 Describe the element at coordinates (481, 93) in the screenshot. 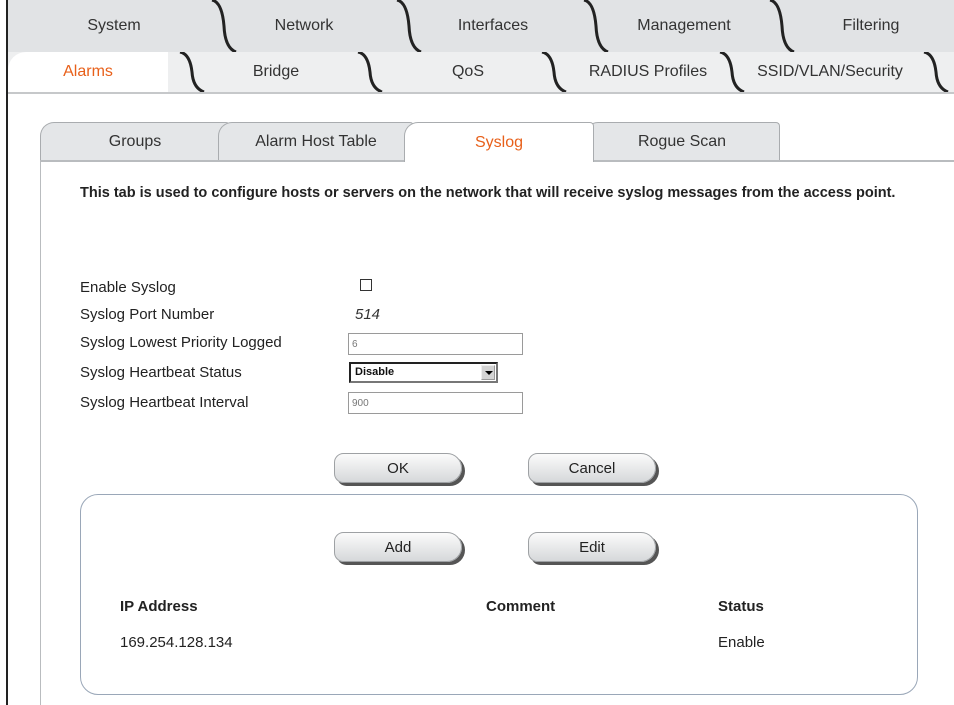

I see `tab-bar-divider` at that location.